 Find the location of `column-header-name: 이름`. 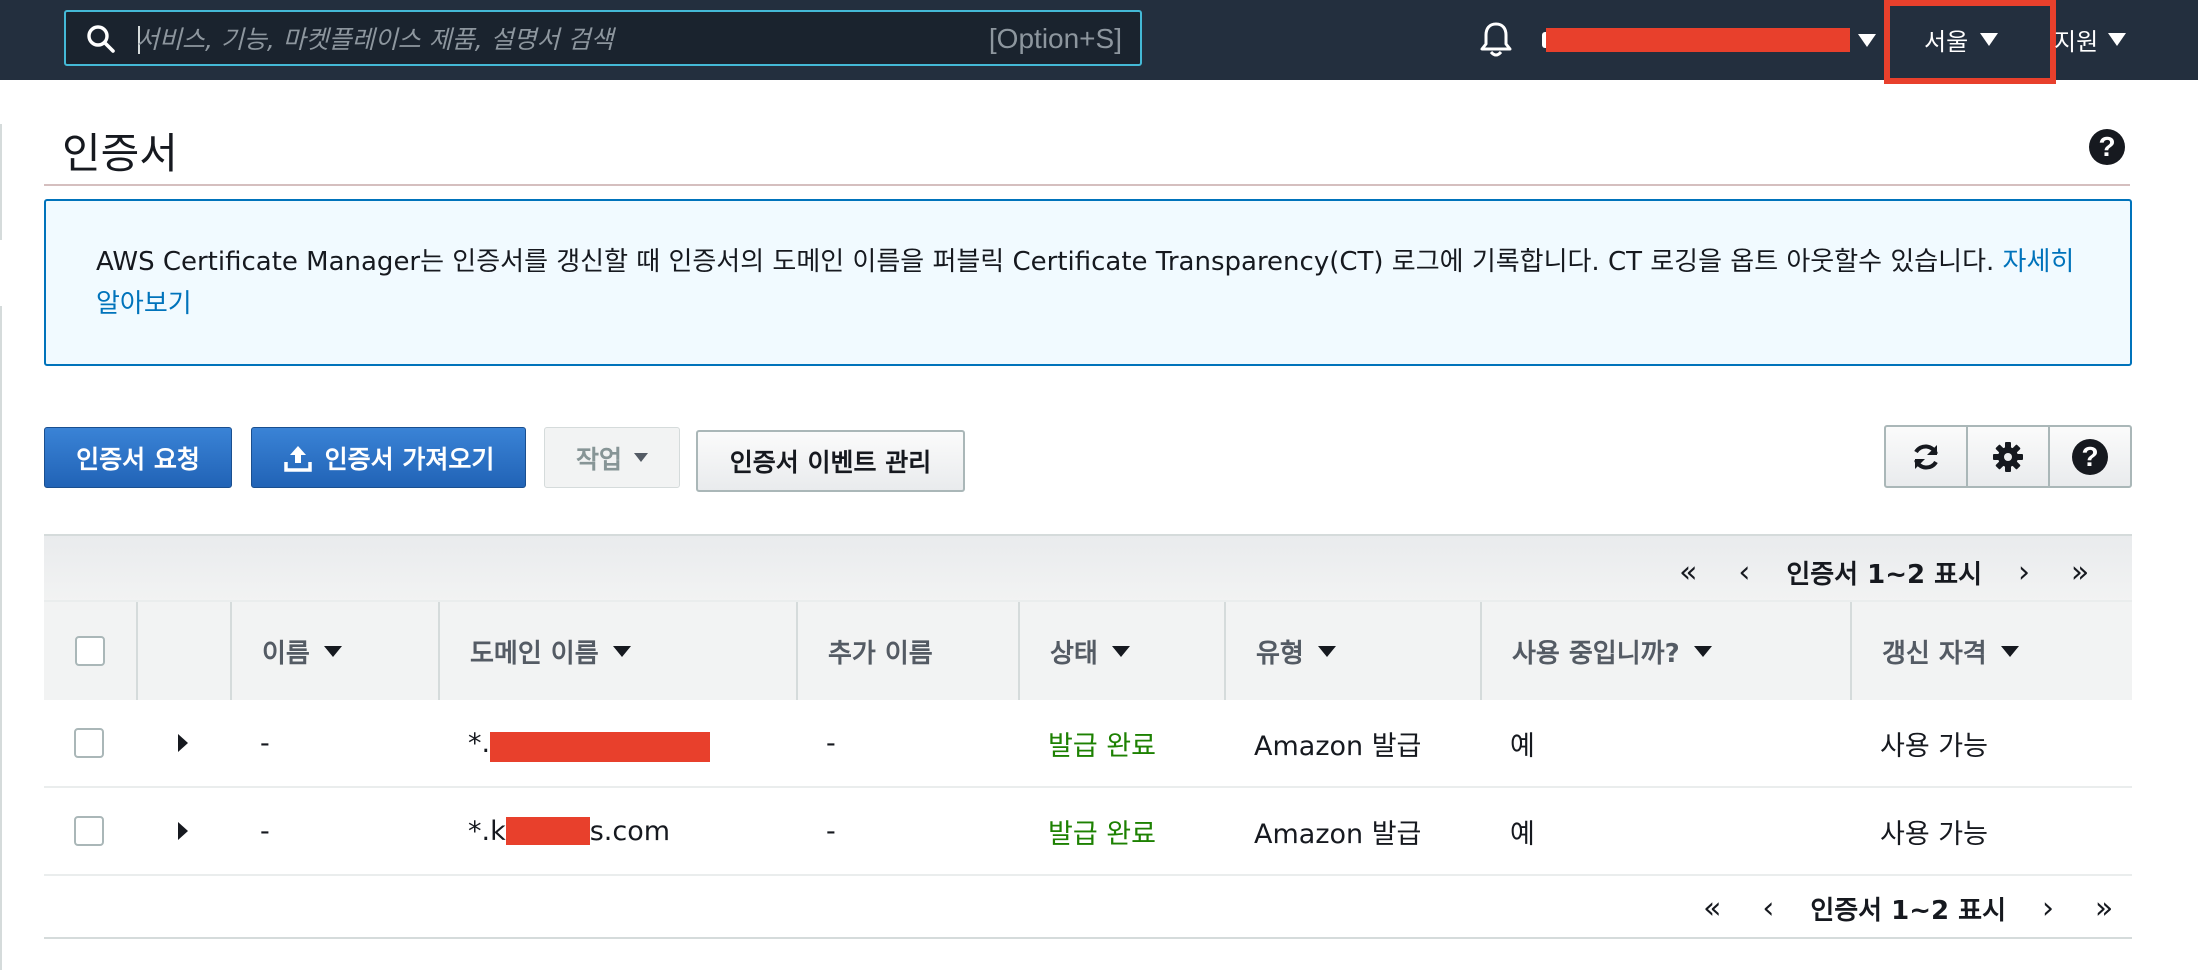

column-header-name: 이름 is located at coordinates (334, 651).